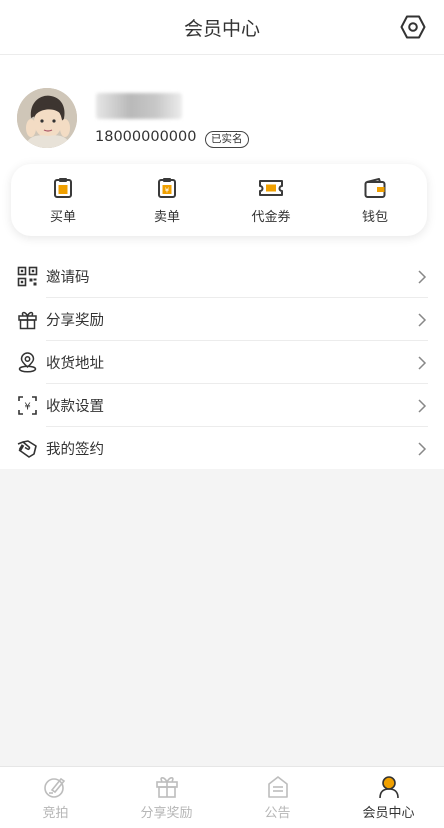 Image resolution: width=444 pixels, height=828 pixels. What do you see at coordinates (374, 217) in the screenshot?
I see `quick-action-label: 钱包` at bounding box center [374, 217].